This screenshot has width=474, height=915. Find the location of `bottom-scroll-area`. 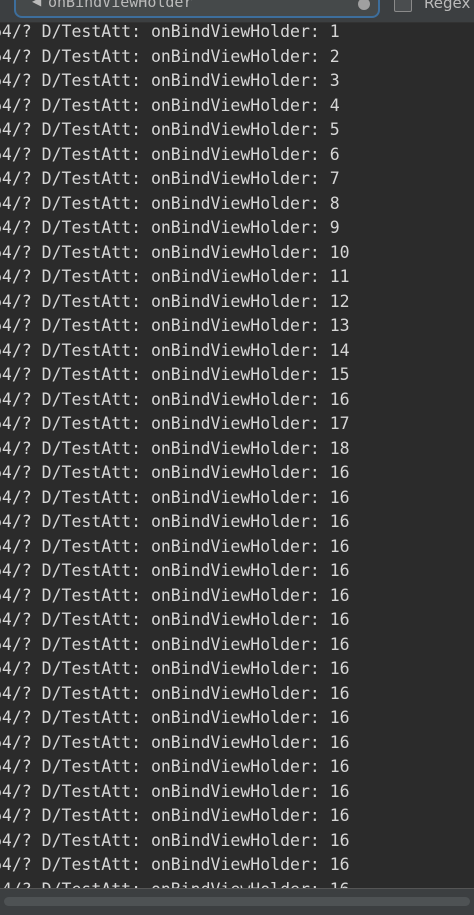

bottom-scroll-area is located at coordinates (237, 901).